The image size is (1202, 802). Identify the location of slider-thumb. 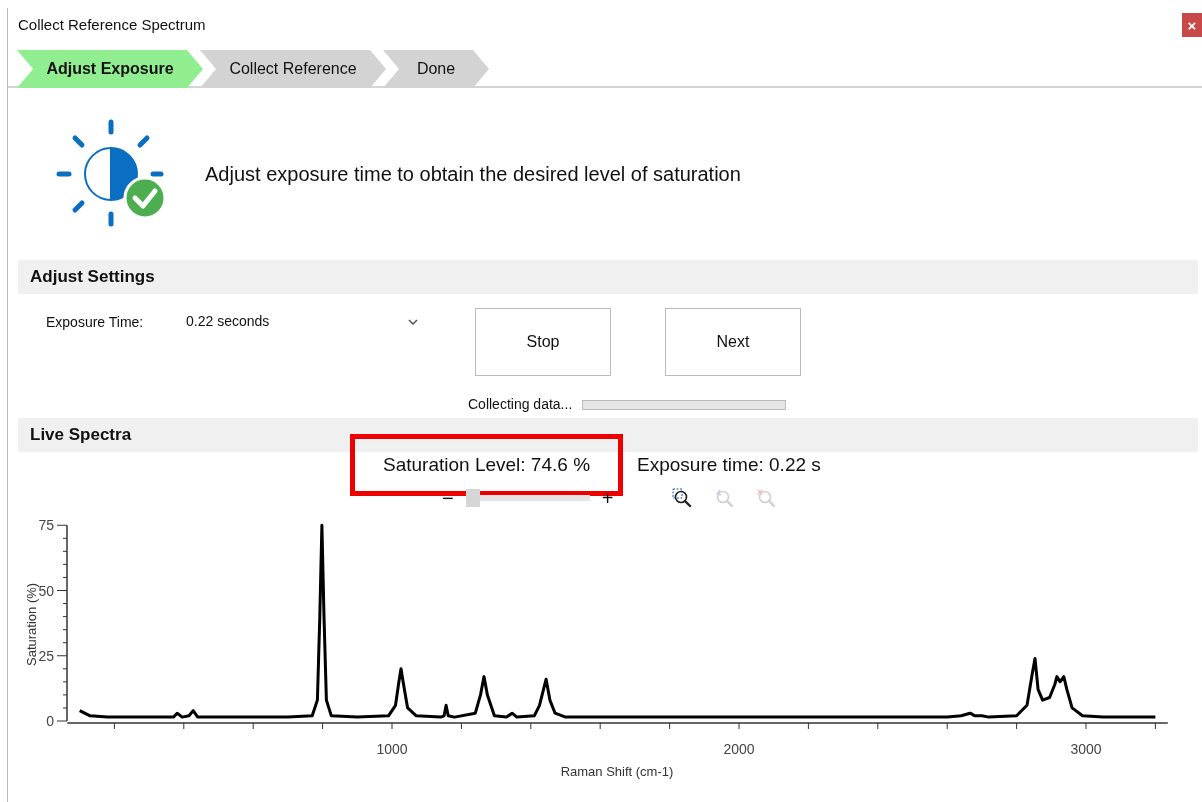
(472, 498).